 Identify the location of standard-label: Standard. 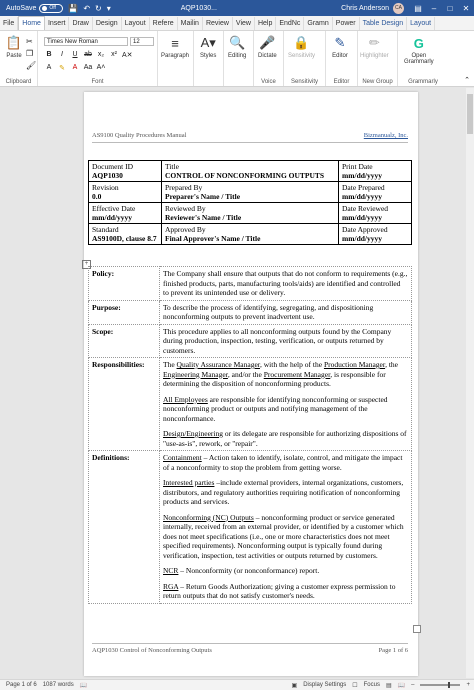
(105, 229).